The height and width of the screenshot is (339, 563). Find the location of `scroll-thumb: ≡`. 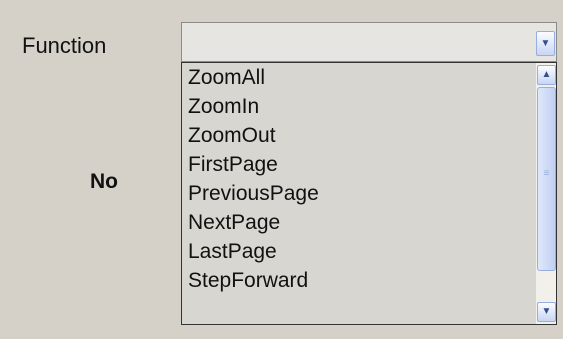

scroll-thumb: ≡ is located at coordinates (546, 179).